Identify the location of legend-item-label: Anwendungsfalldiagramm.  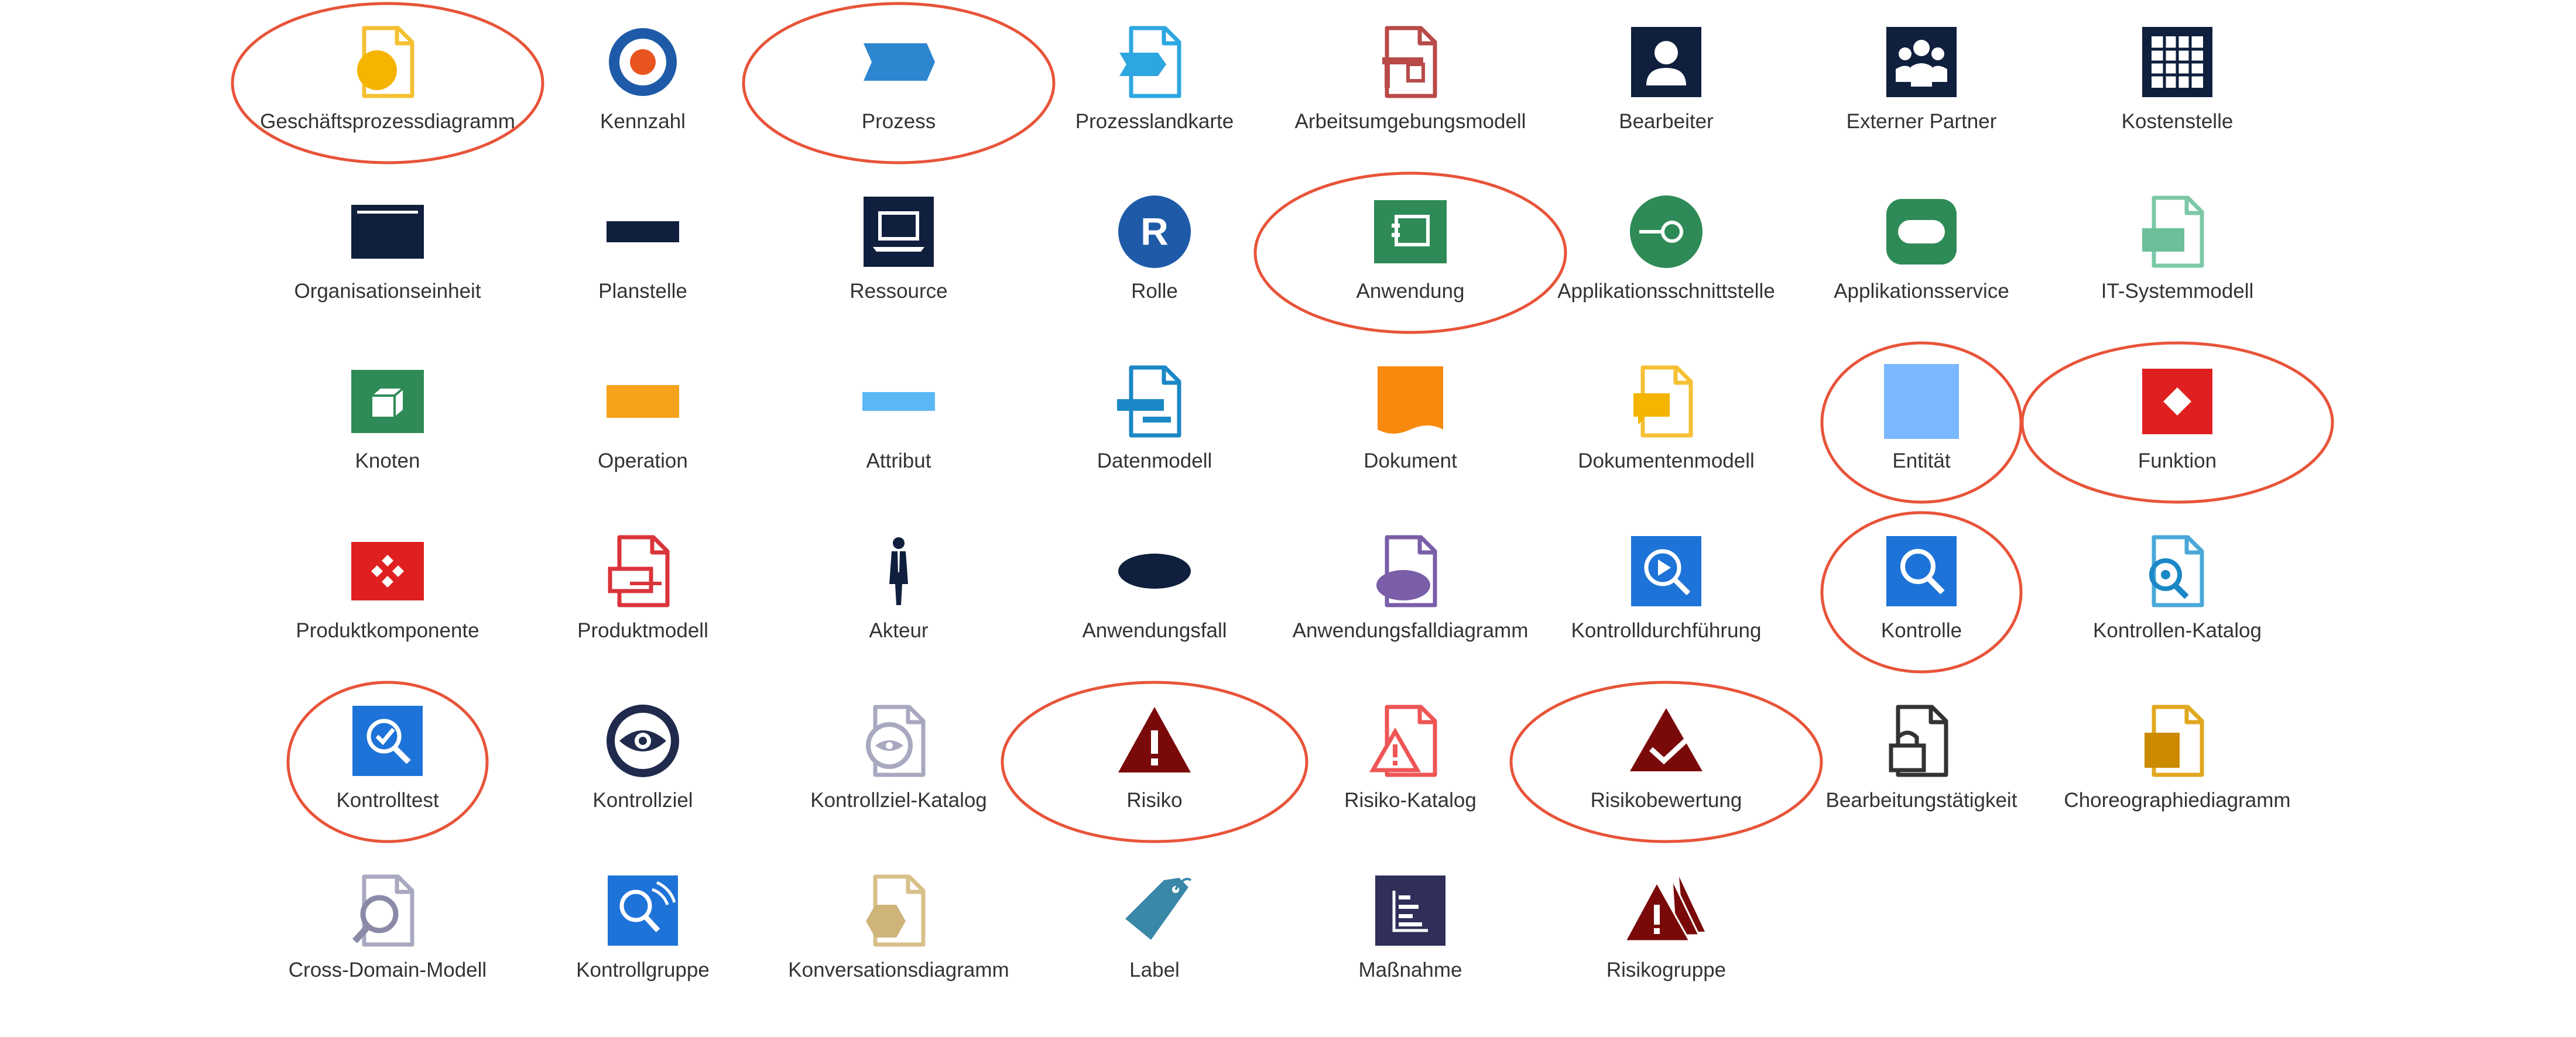
(1410, 631).